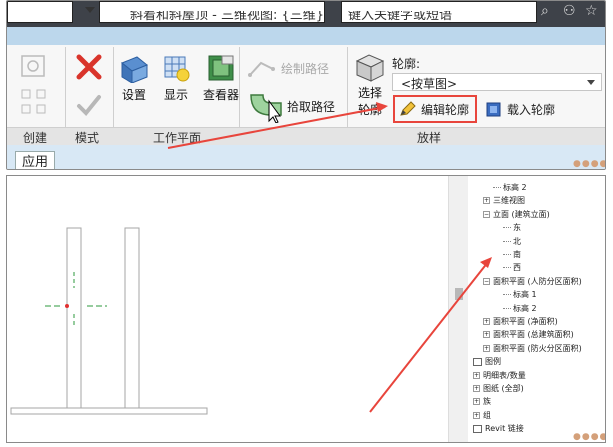  What do you see at coordinates (408, 108) in the screenshot?
I see `pencil-icon` at bounding box center [408, 108].